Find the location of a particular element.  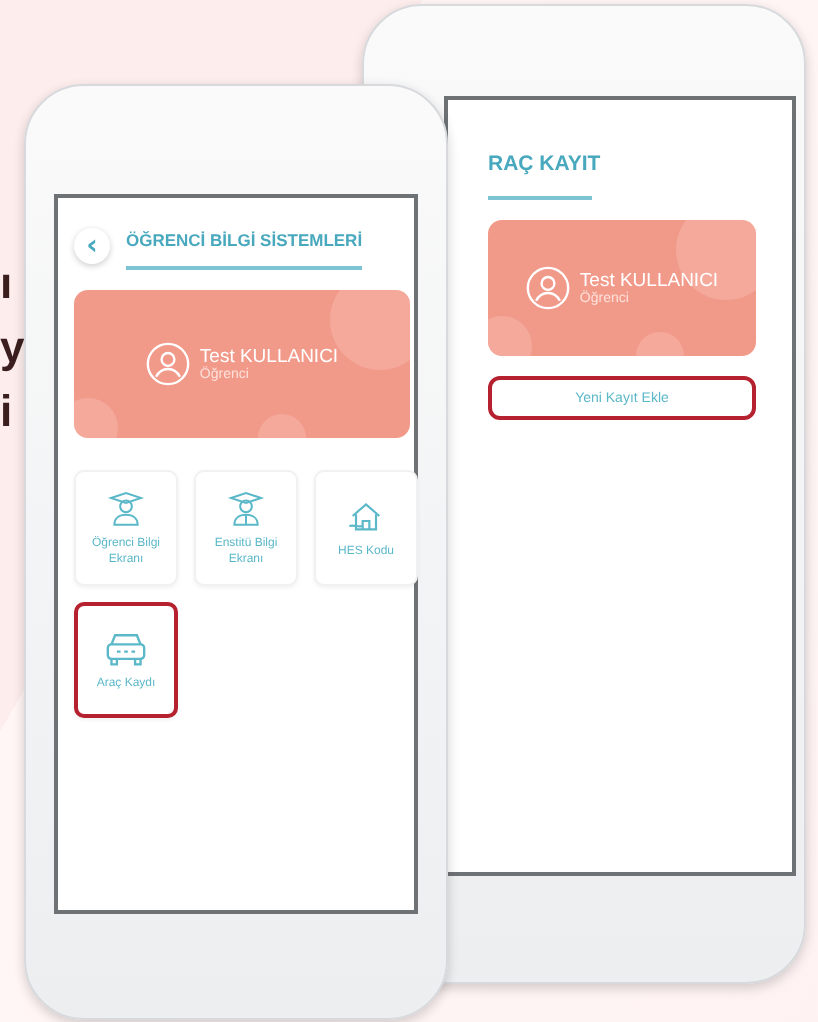

back-button: ‹ is located at coordinates (92, 246).